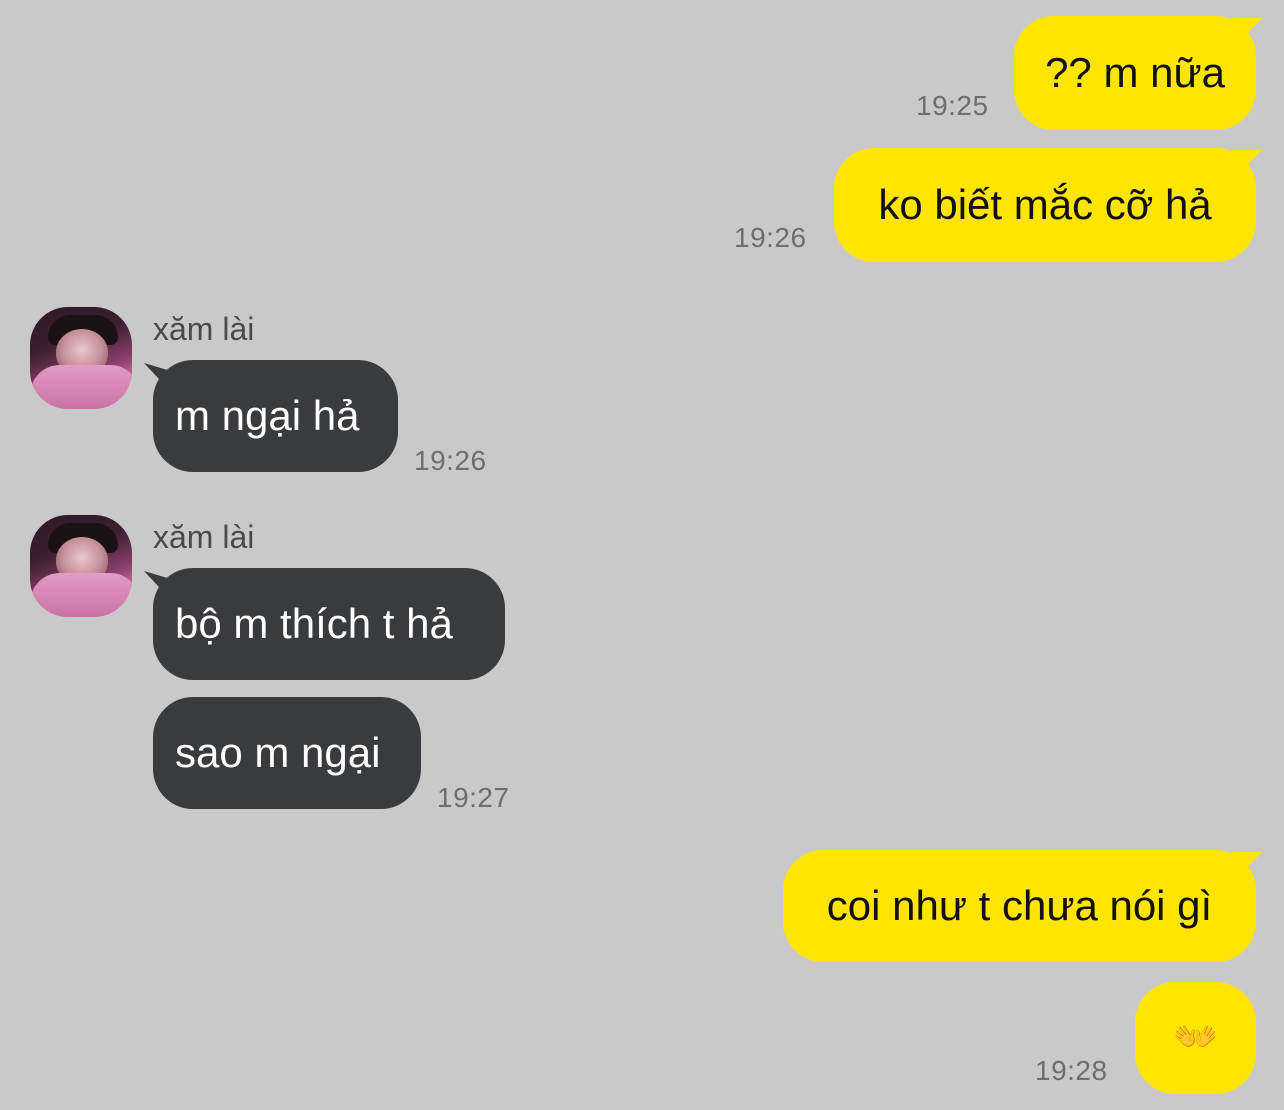 This screenshot has height=1110, width=1284. I want to click on outgoing-message: ?? m nữa, so click(1135, 73).